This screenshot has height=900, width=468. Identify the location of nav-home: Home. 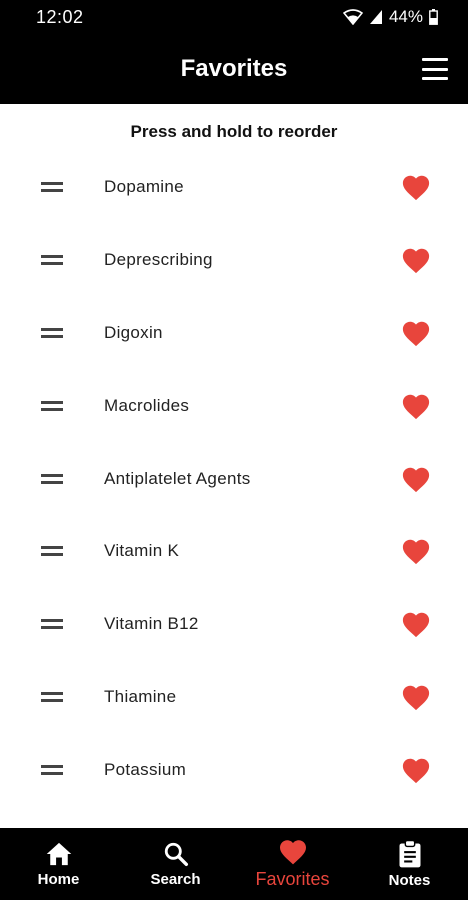
(58, 864).